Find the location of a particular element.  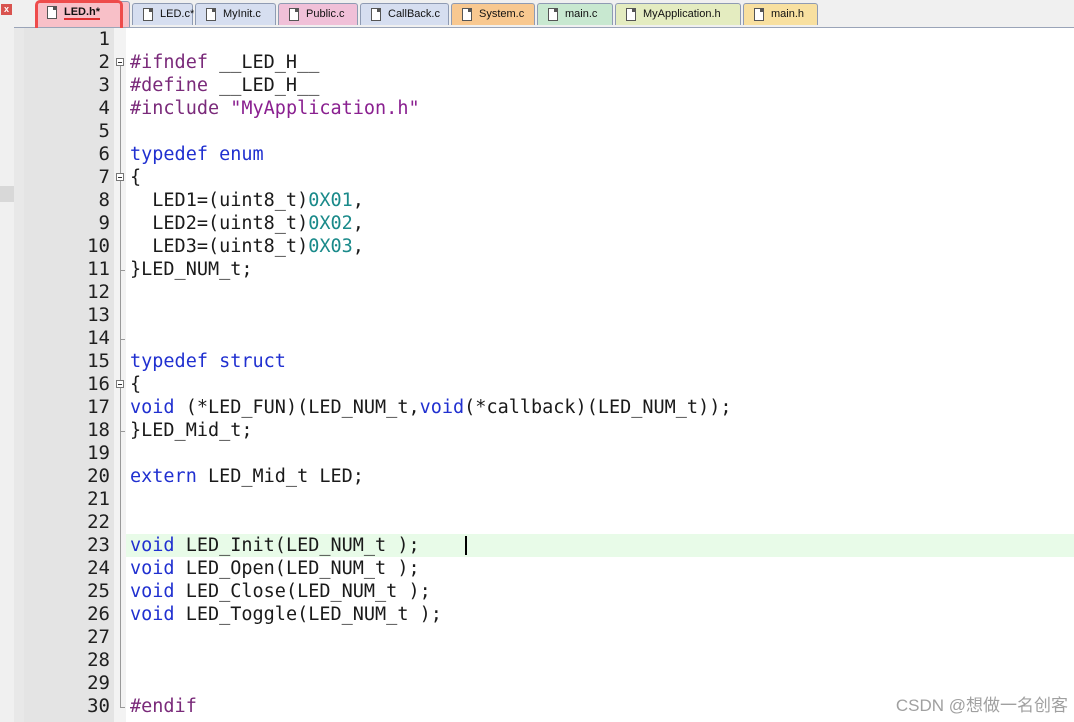

tab-label: MyInit.c is located at coordinates (242, 14).